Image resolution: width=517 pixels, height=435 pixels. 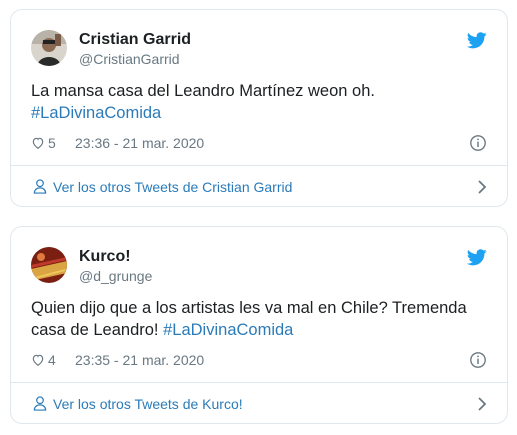 I want to click on display-name: Cristian Garrid, so click(x=135, y=40).